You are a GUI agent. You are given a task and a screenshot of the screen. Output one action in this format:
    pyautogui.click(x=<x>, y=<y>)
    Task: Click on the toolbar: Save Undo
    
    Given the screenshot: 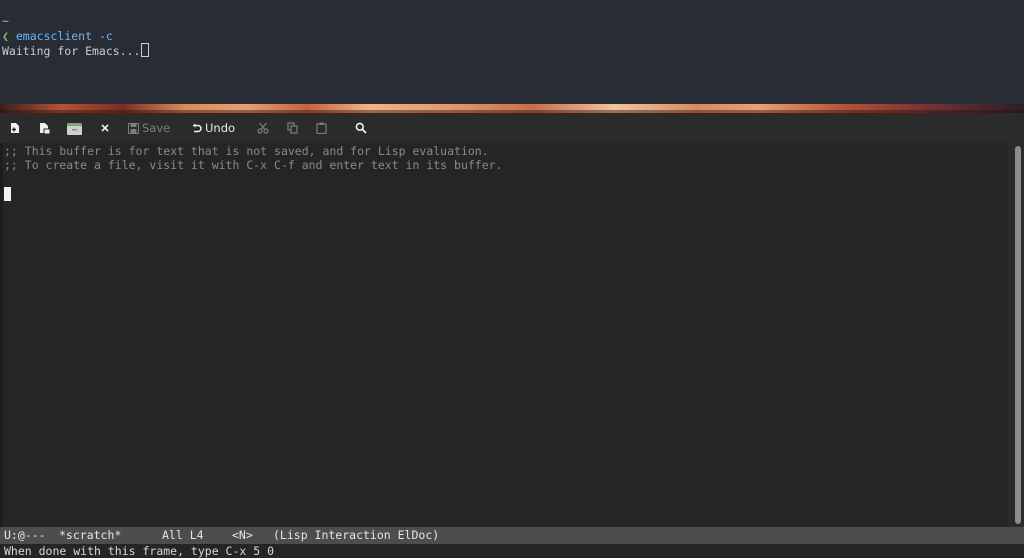 What is the action you would take?
    pyautogui.click(x=512, y=128)
    